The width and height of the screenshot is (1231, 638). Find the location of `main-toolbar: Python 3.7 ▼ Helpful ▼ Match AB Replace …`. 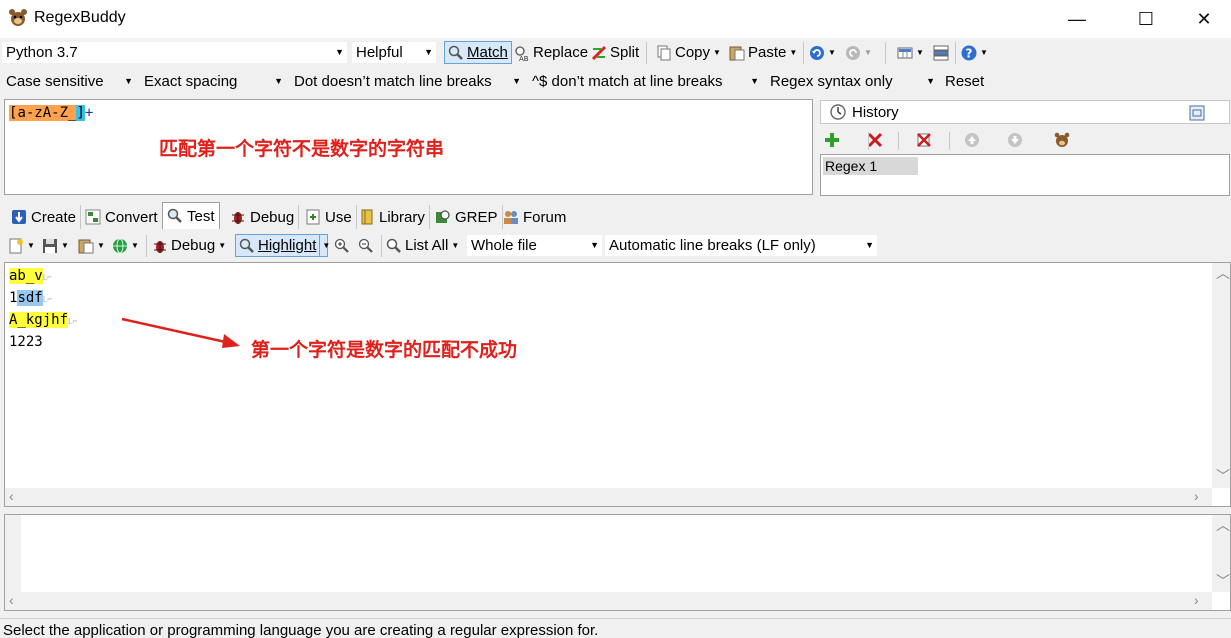

main-toolbar: Python 3.7 ▼ Helpful ▼ Match AB Replace … is located at coordinates (615, 52).